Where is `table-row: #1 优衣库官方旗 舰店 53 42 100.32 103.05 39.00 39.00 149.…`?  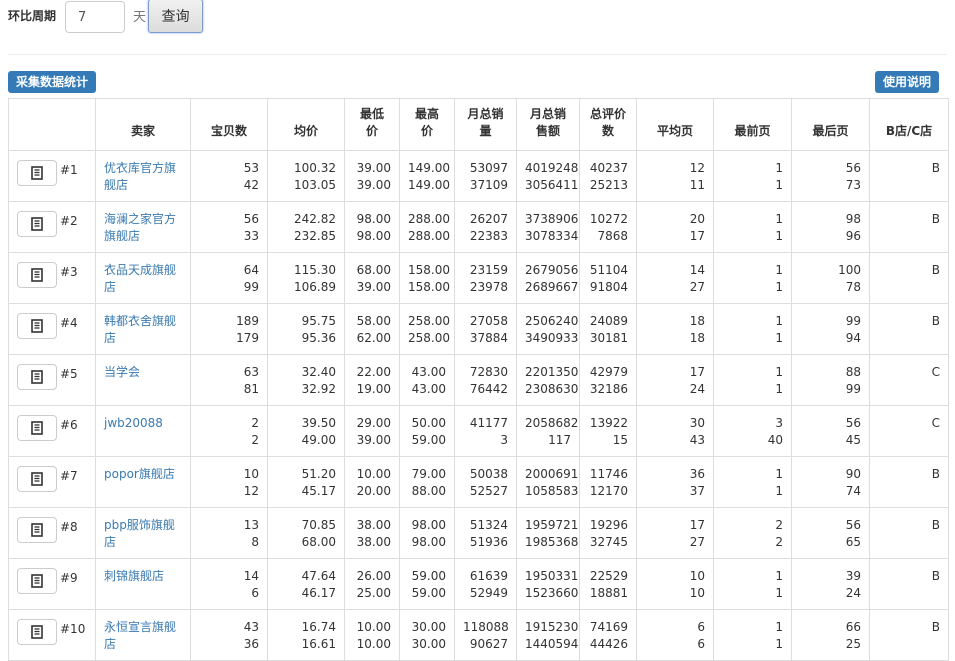 table-row: #1 优衣库官方旗 舰店 53 42 100.32 103.05 39.00 39.00 149.… is located at coordinates (478, 176).